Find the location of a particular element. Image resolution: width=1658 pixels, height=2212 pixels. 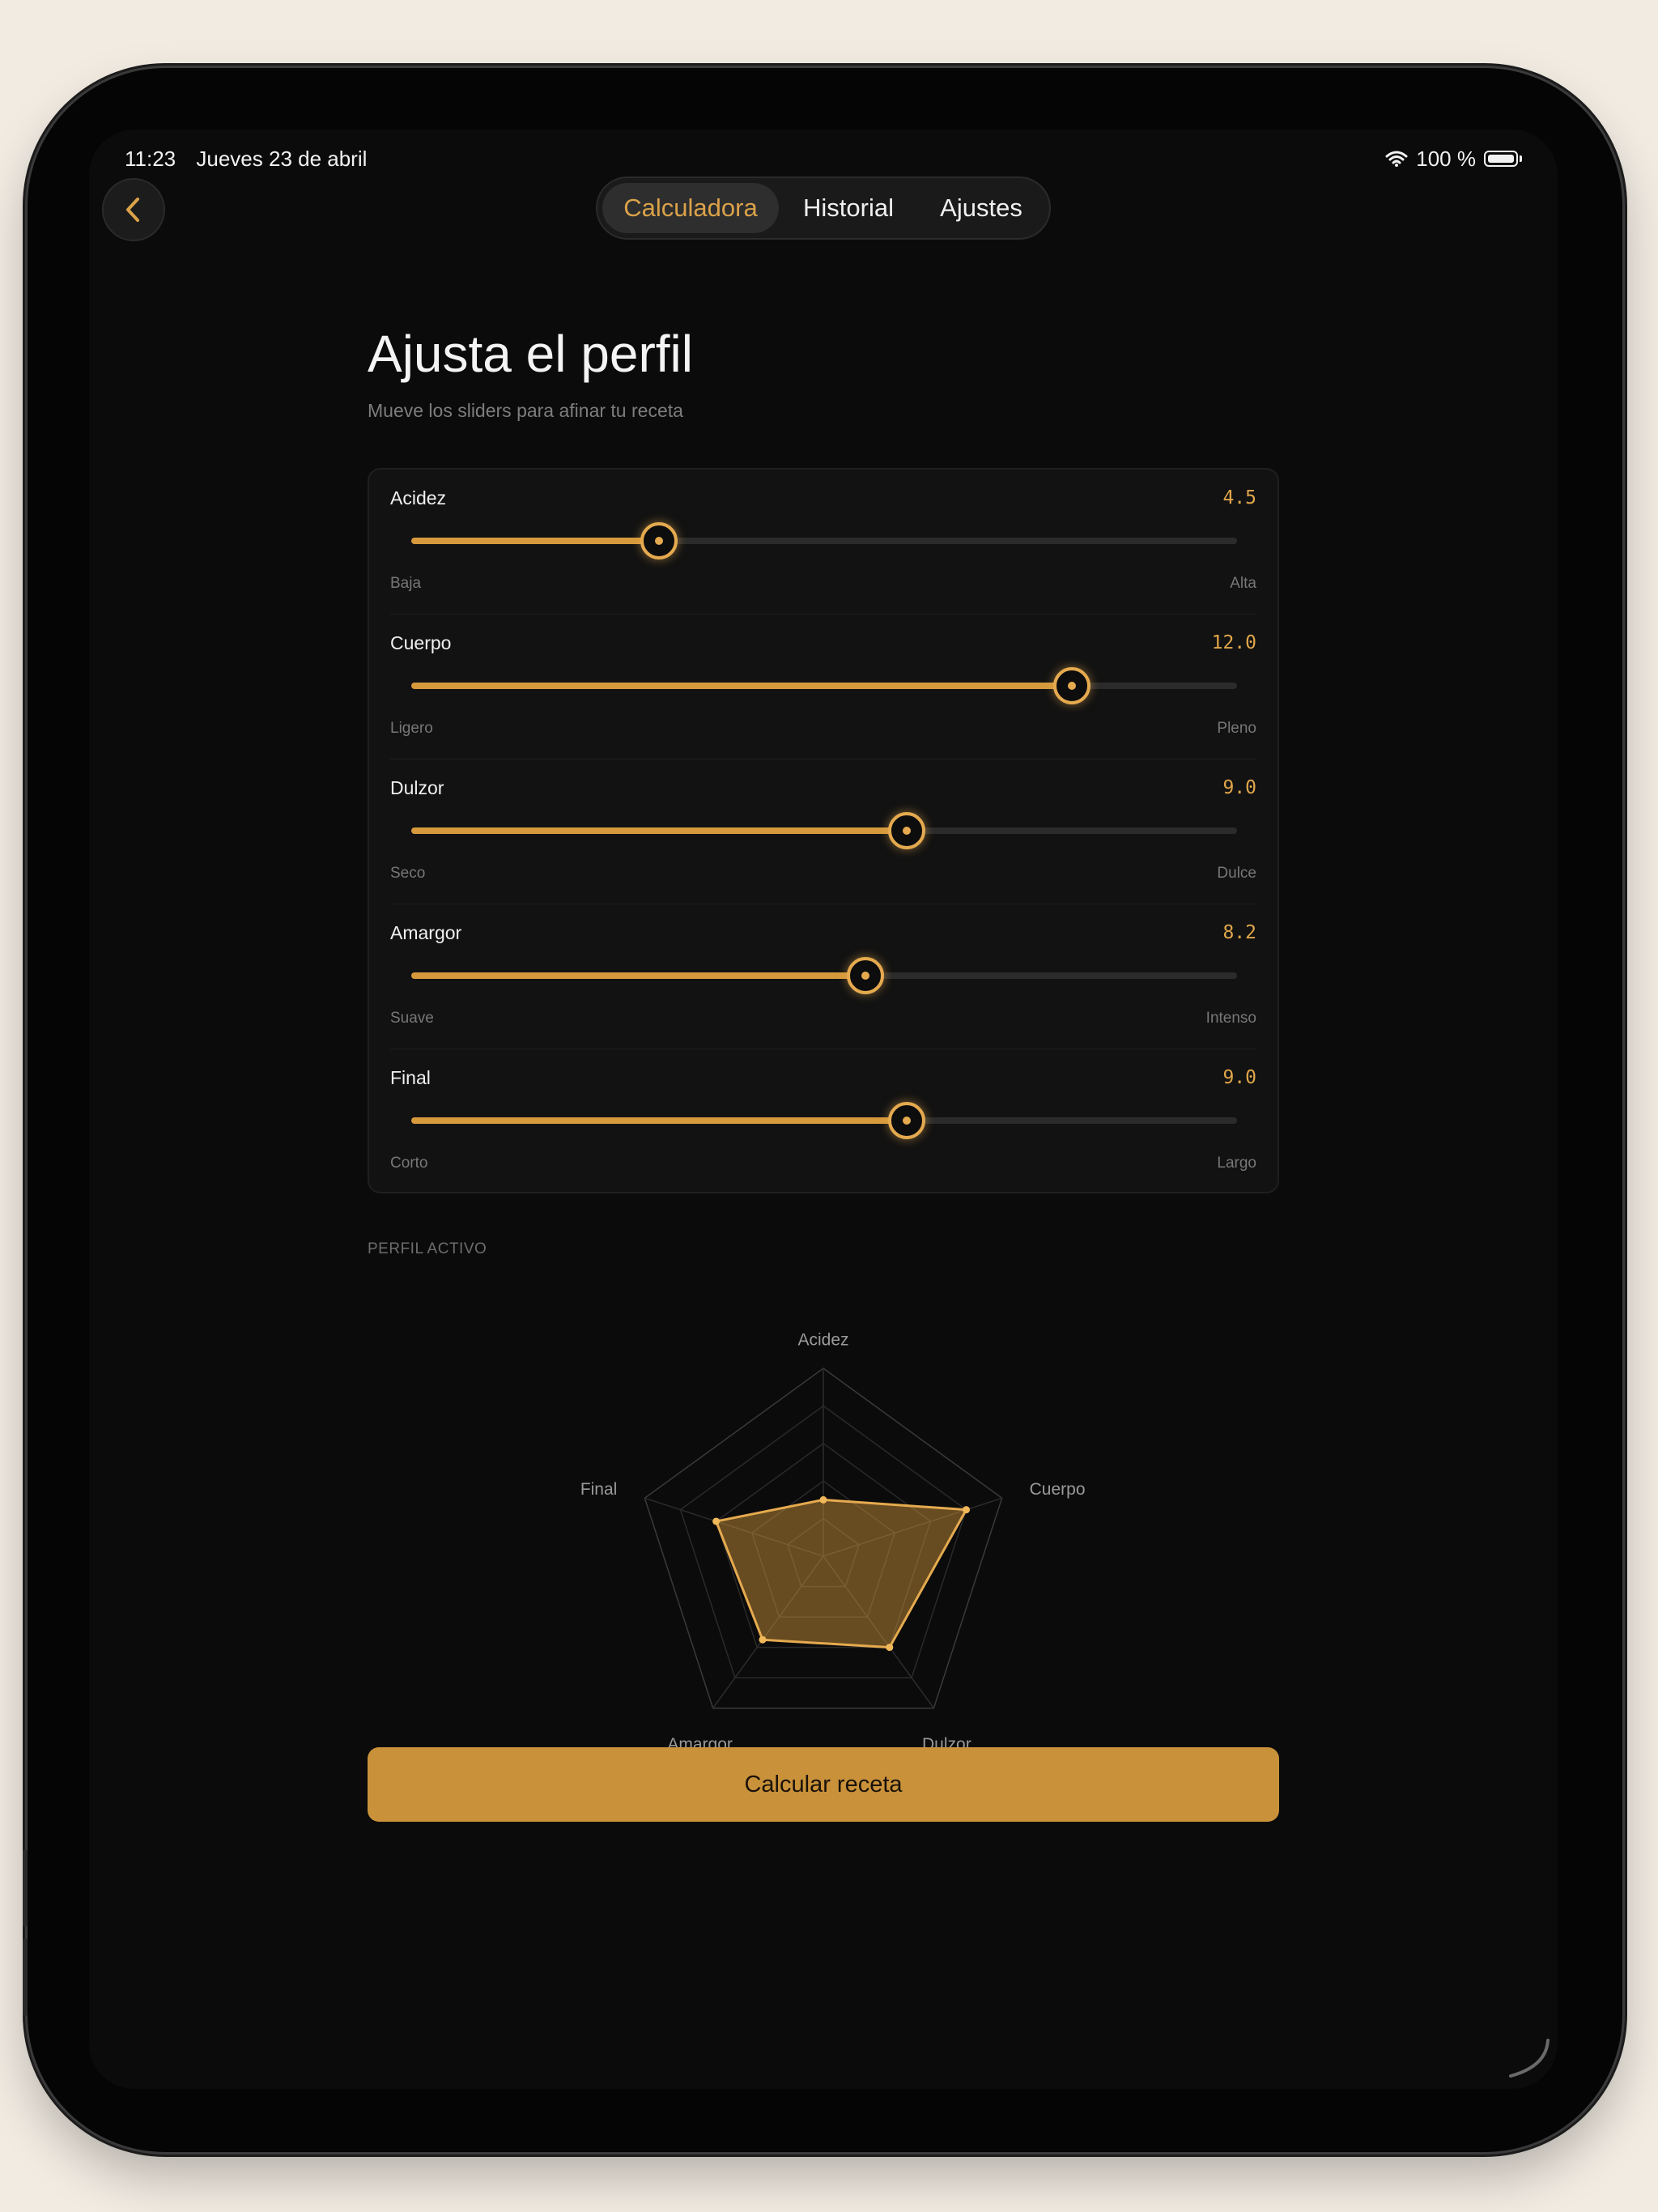

home-indicator-icon is located at coordinates (1529, 2059).